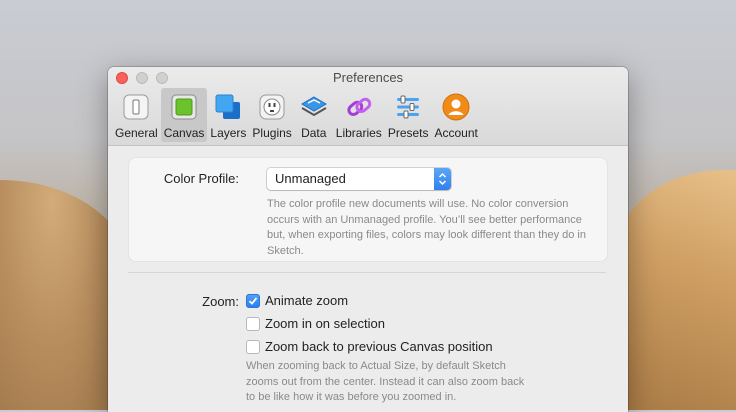 This screenshot has width=736, height=412. I want to click on presets-icon, so click(408, 107).